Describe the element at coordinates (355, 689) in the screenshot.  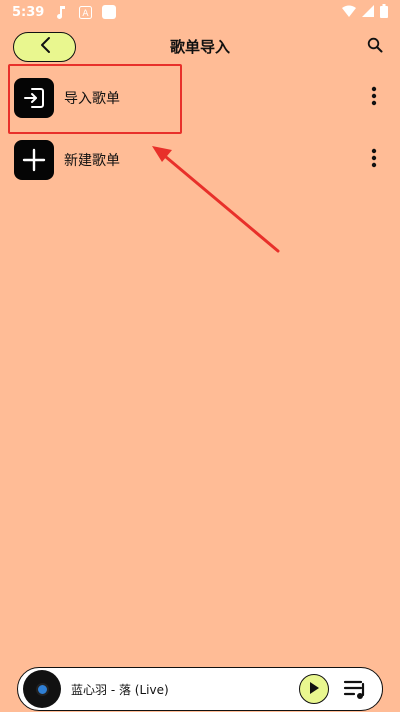
I see `playlist-queue-button` at that location.